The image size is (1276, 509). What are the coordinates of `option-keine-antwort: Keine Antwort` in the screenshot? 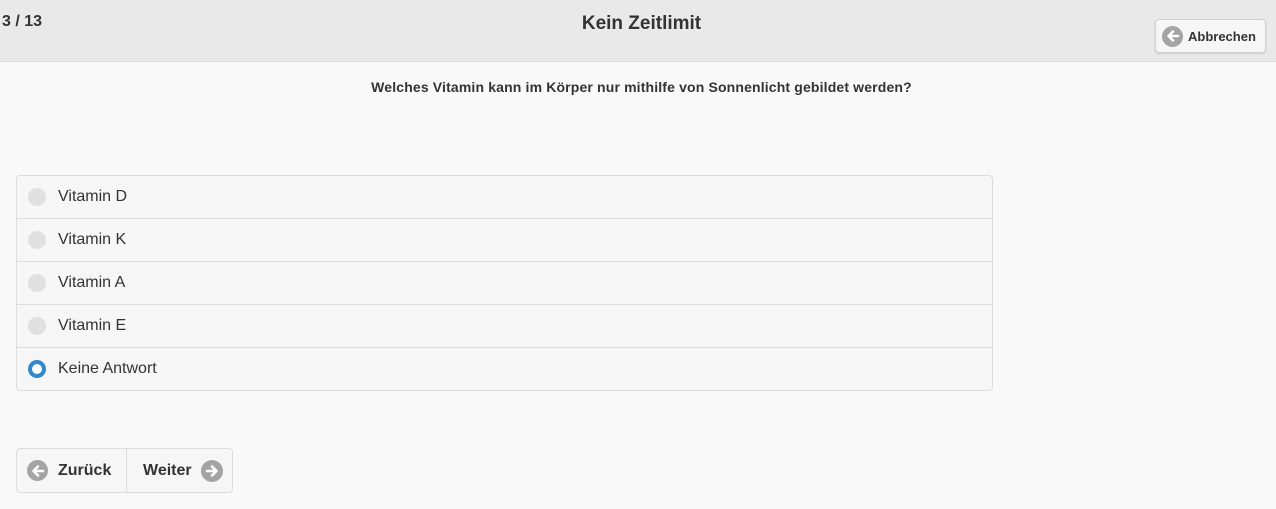 It's located at (504, 369).